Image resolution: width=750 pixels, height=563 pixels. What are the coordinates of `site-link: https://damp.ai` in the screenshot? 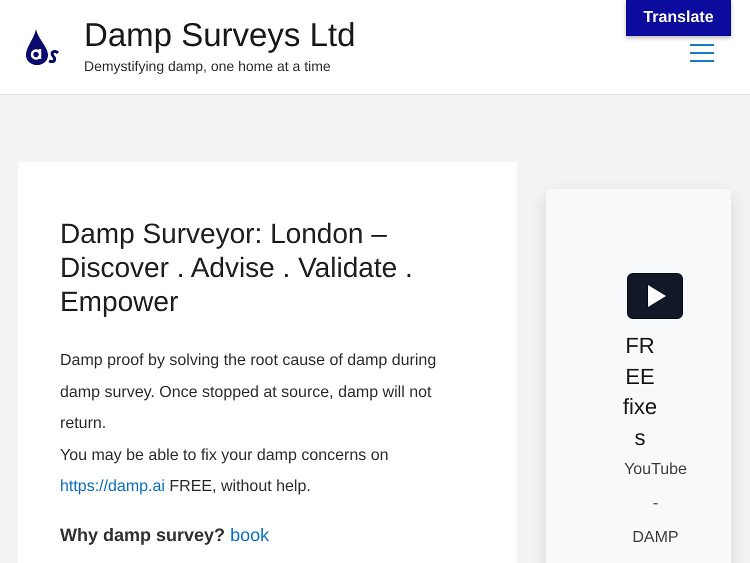 It's located at (112, 486).